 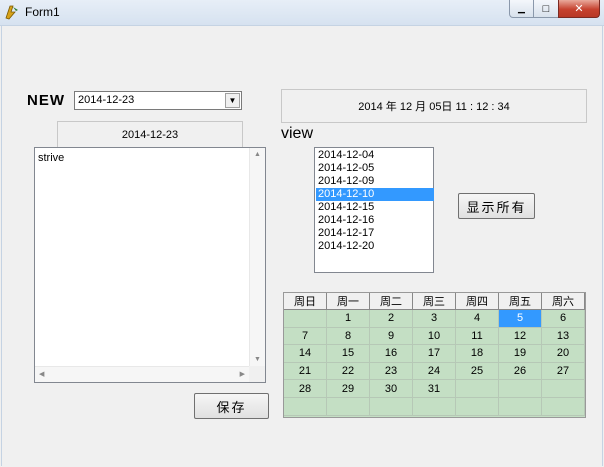 I want to click on list-item: 2014-12-20, so click(x=375, y=246).